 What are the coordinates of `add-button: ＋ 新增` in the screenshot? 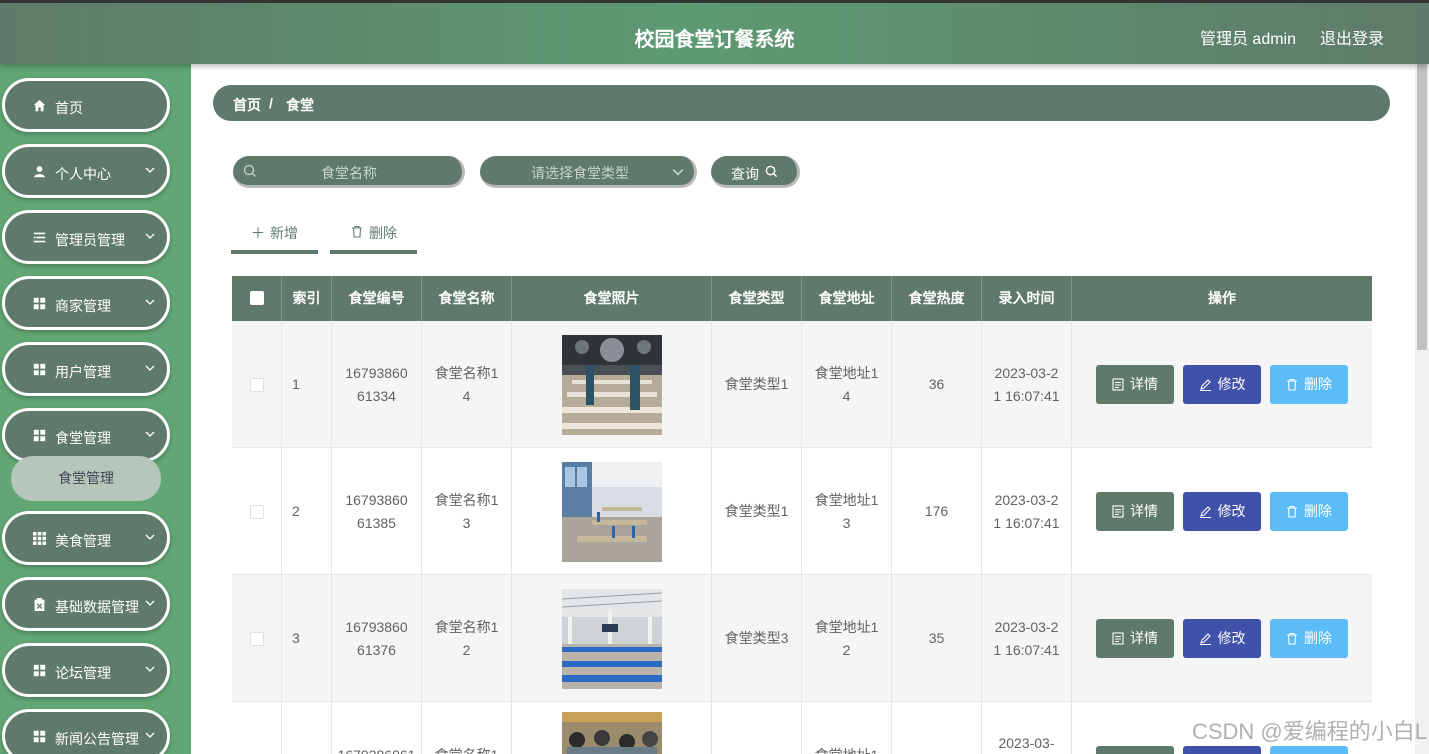 It's located at (274, 235).